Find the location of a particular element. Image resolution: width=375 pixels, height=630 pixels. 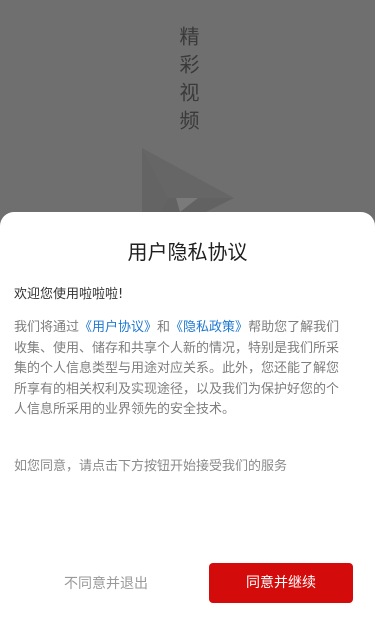

agree-continue-button: 同意并继续 is located at coordinates (281, 583).